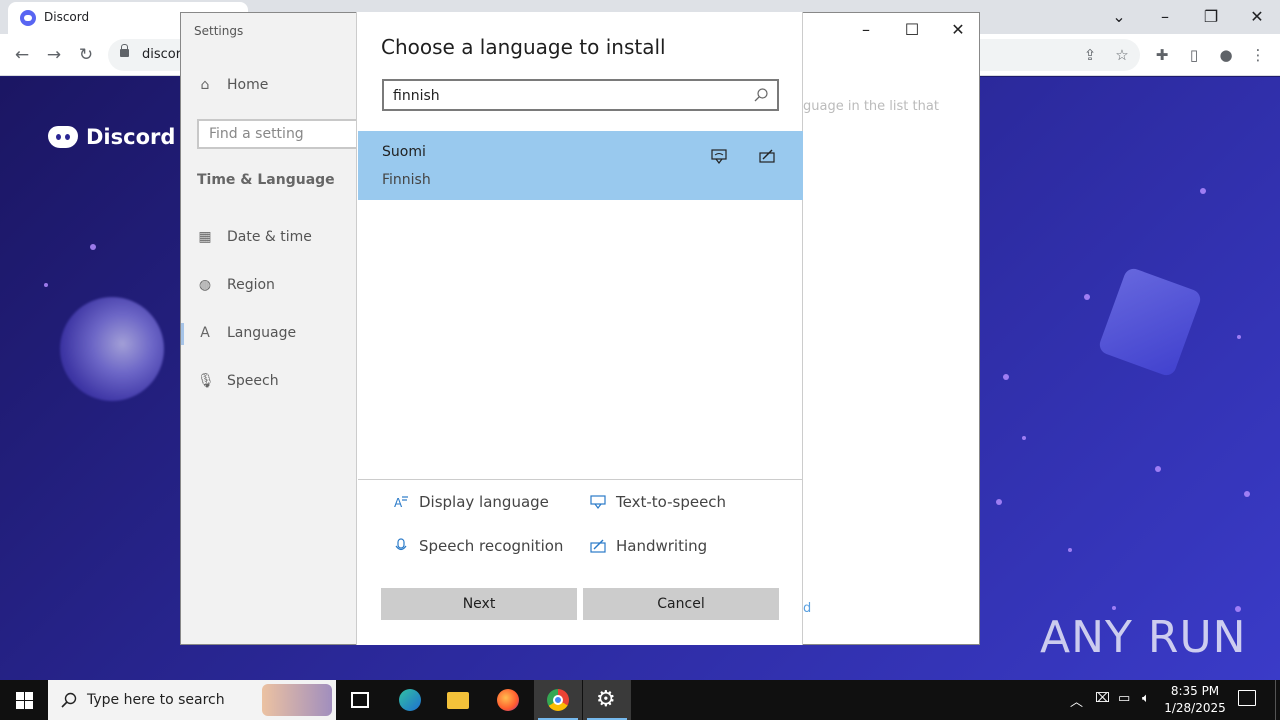 The width and height of the screenshot is (1280, 720). Describe the element at coordinates (1211, 17) in the screenshot. I see `browser-restore-button: ❐` at that location.